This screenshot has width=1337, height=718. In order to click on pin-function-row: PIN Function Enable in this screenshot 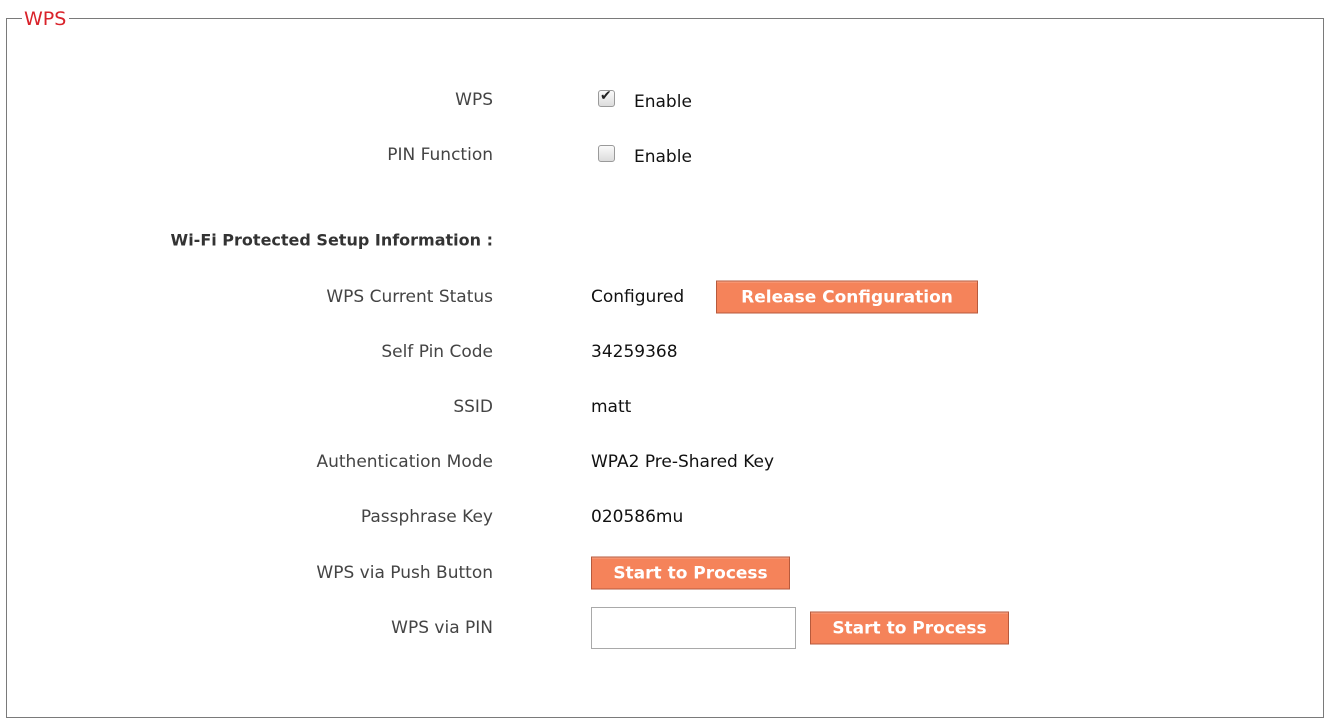, I will do `click(650, 155)`.